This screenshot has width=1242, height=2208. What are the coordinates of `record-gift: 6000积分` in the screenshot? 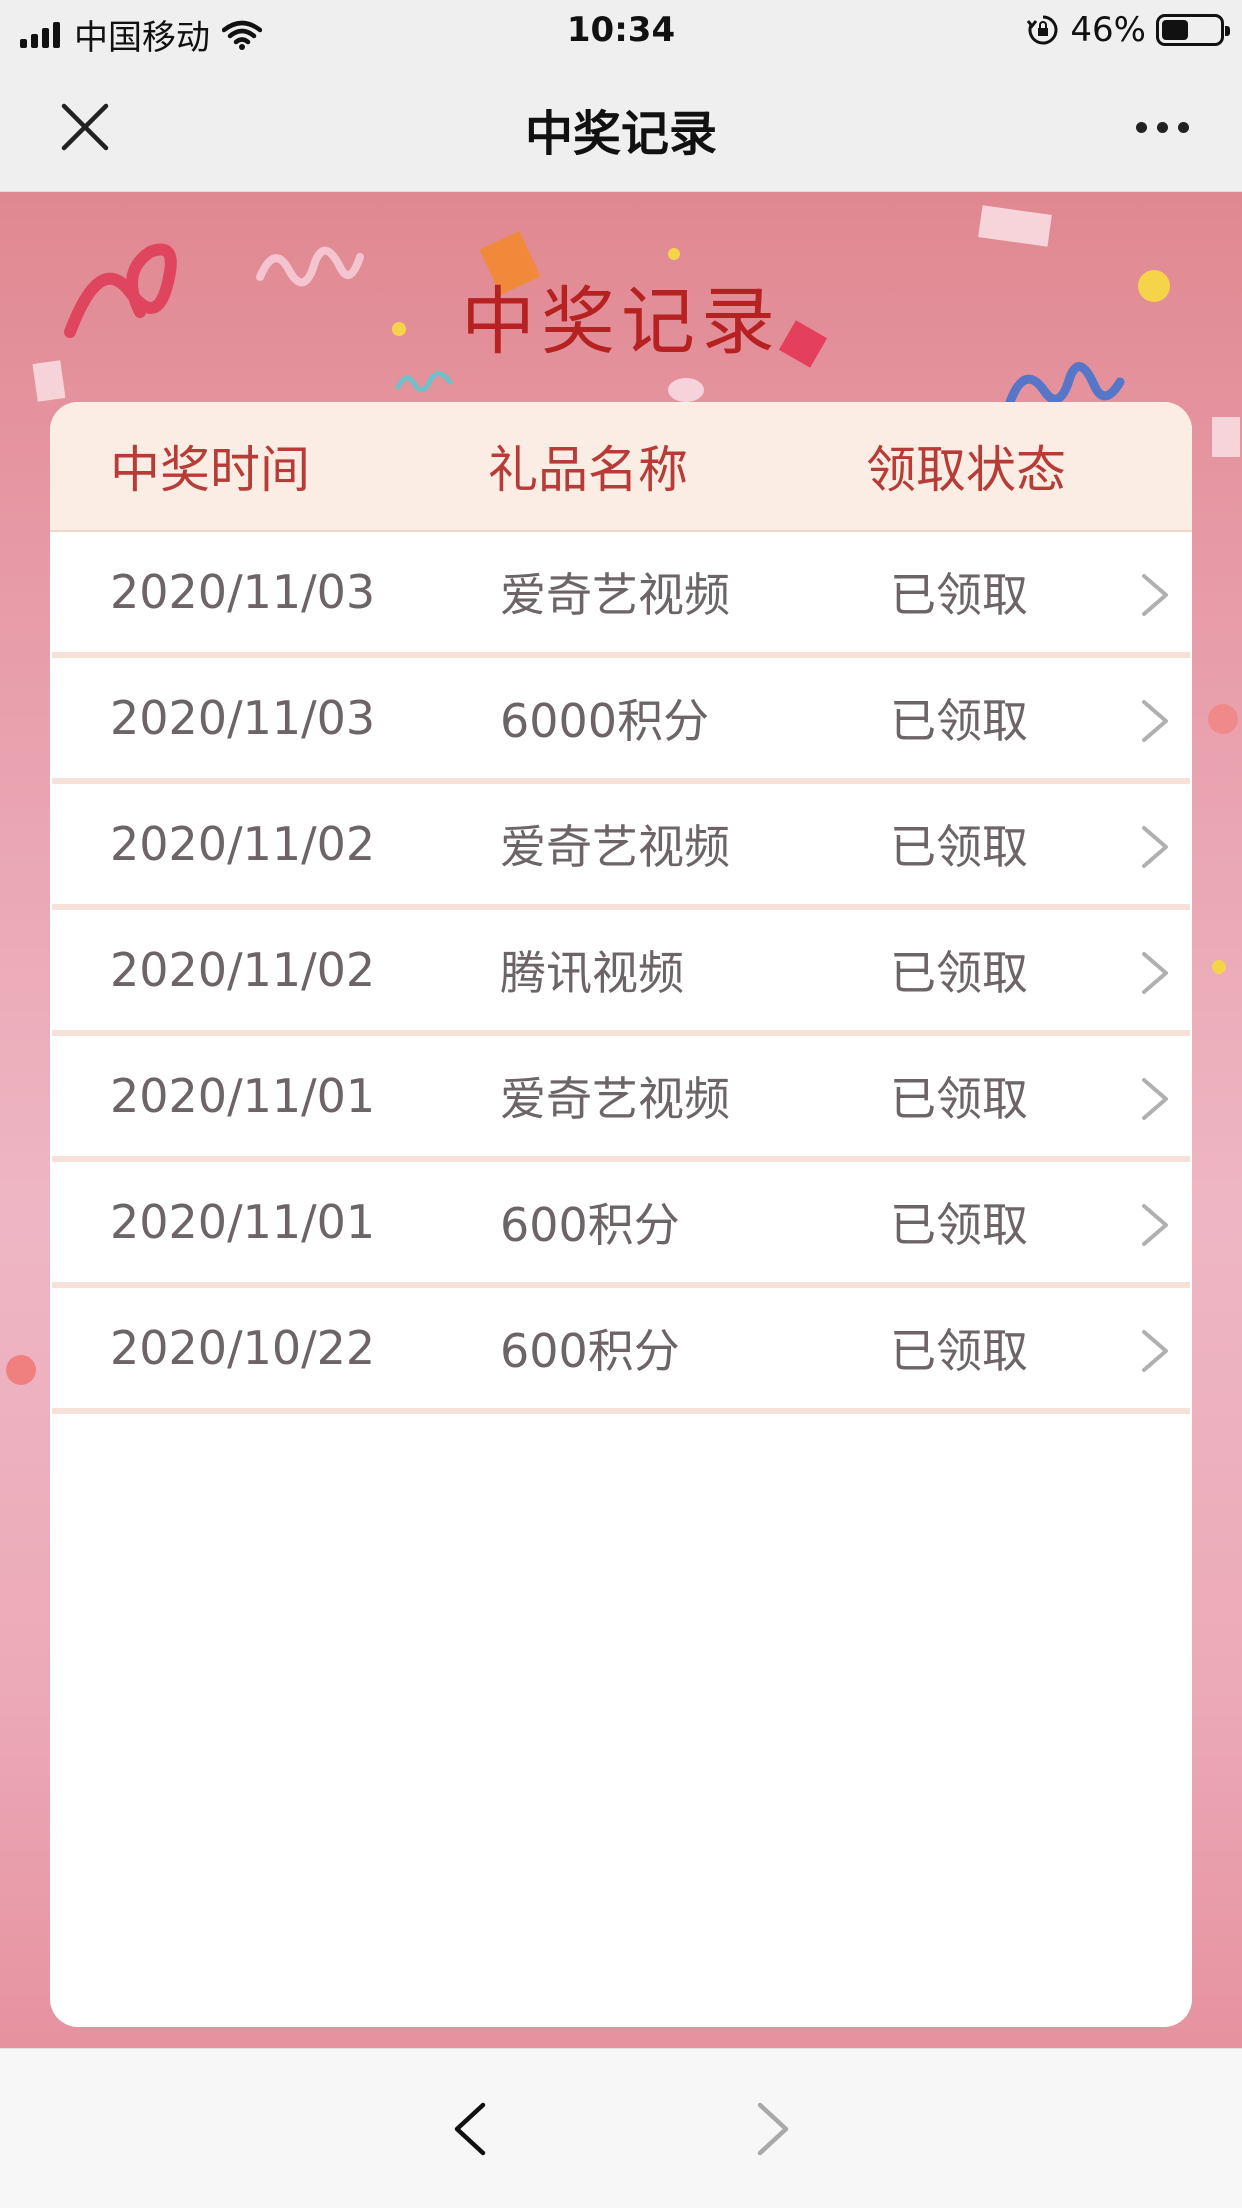 It's located at (605, 721).